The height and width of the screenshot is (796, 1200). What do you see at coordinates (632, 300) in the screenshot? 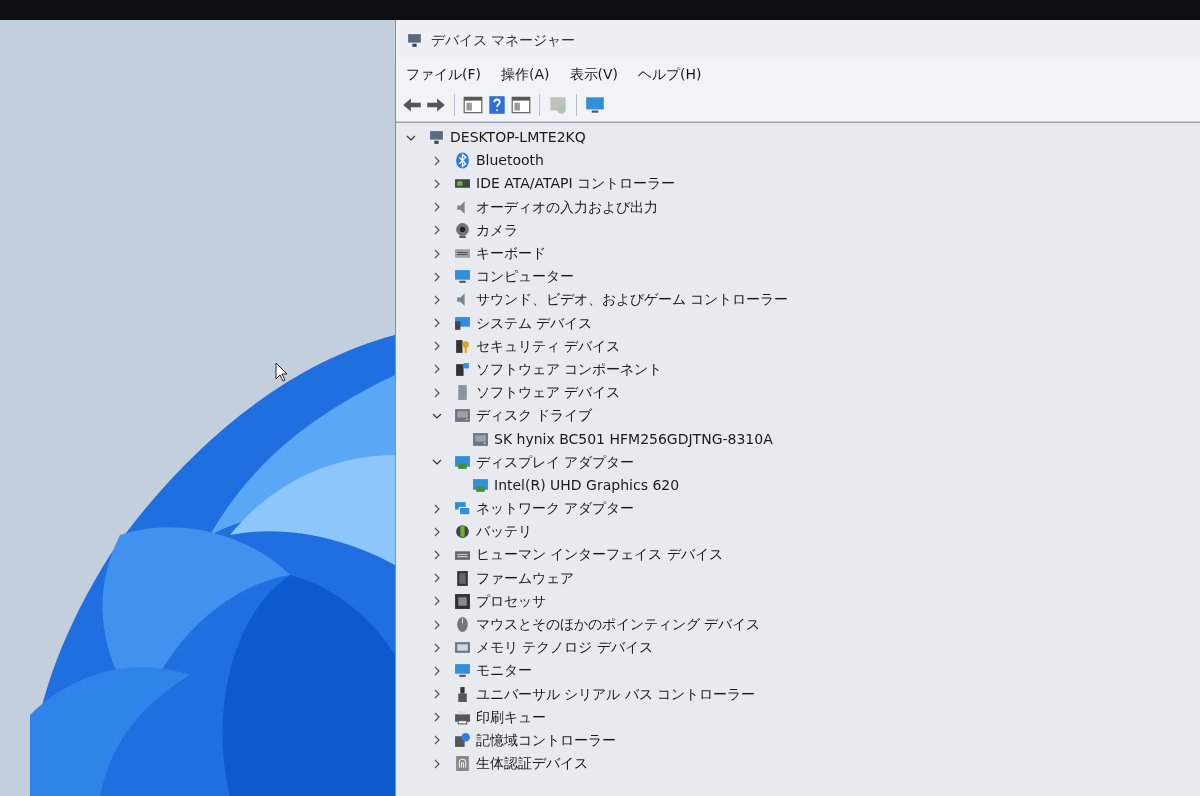
I see `tree-item: サウンド、ビデオ、およびゲーム コントローラー` at bounding box center [632, 300].